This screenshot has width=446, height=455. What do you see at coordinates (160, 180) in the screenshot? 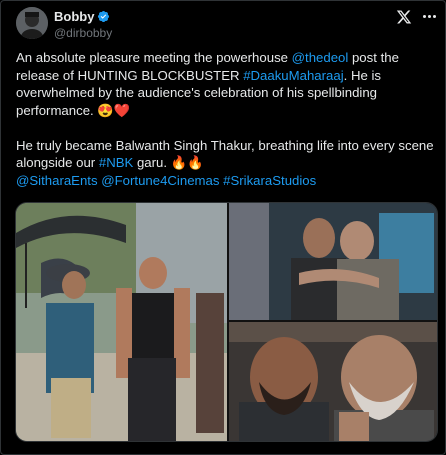
I see `mention-link: @Fortune4Cinemas` at bounding box center [160, 180].